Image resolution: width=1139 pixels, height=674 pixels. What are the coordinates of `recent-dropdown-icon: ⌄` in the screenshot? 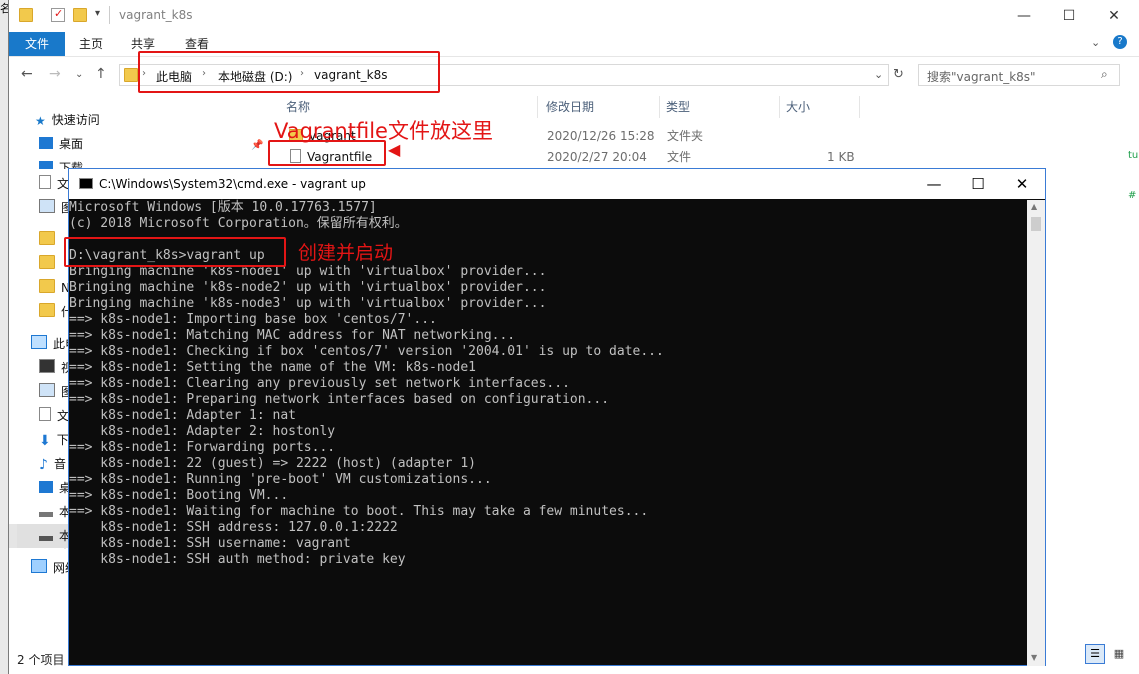 It's located at (79, 74).